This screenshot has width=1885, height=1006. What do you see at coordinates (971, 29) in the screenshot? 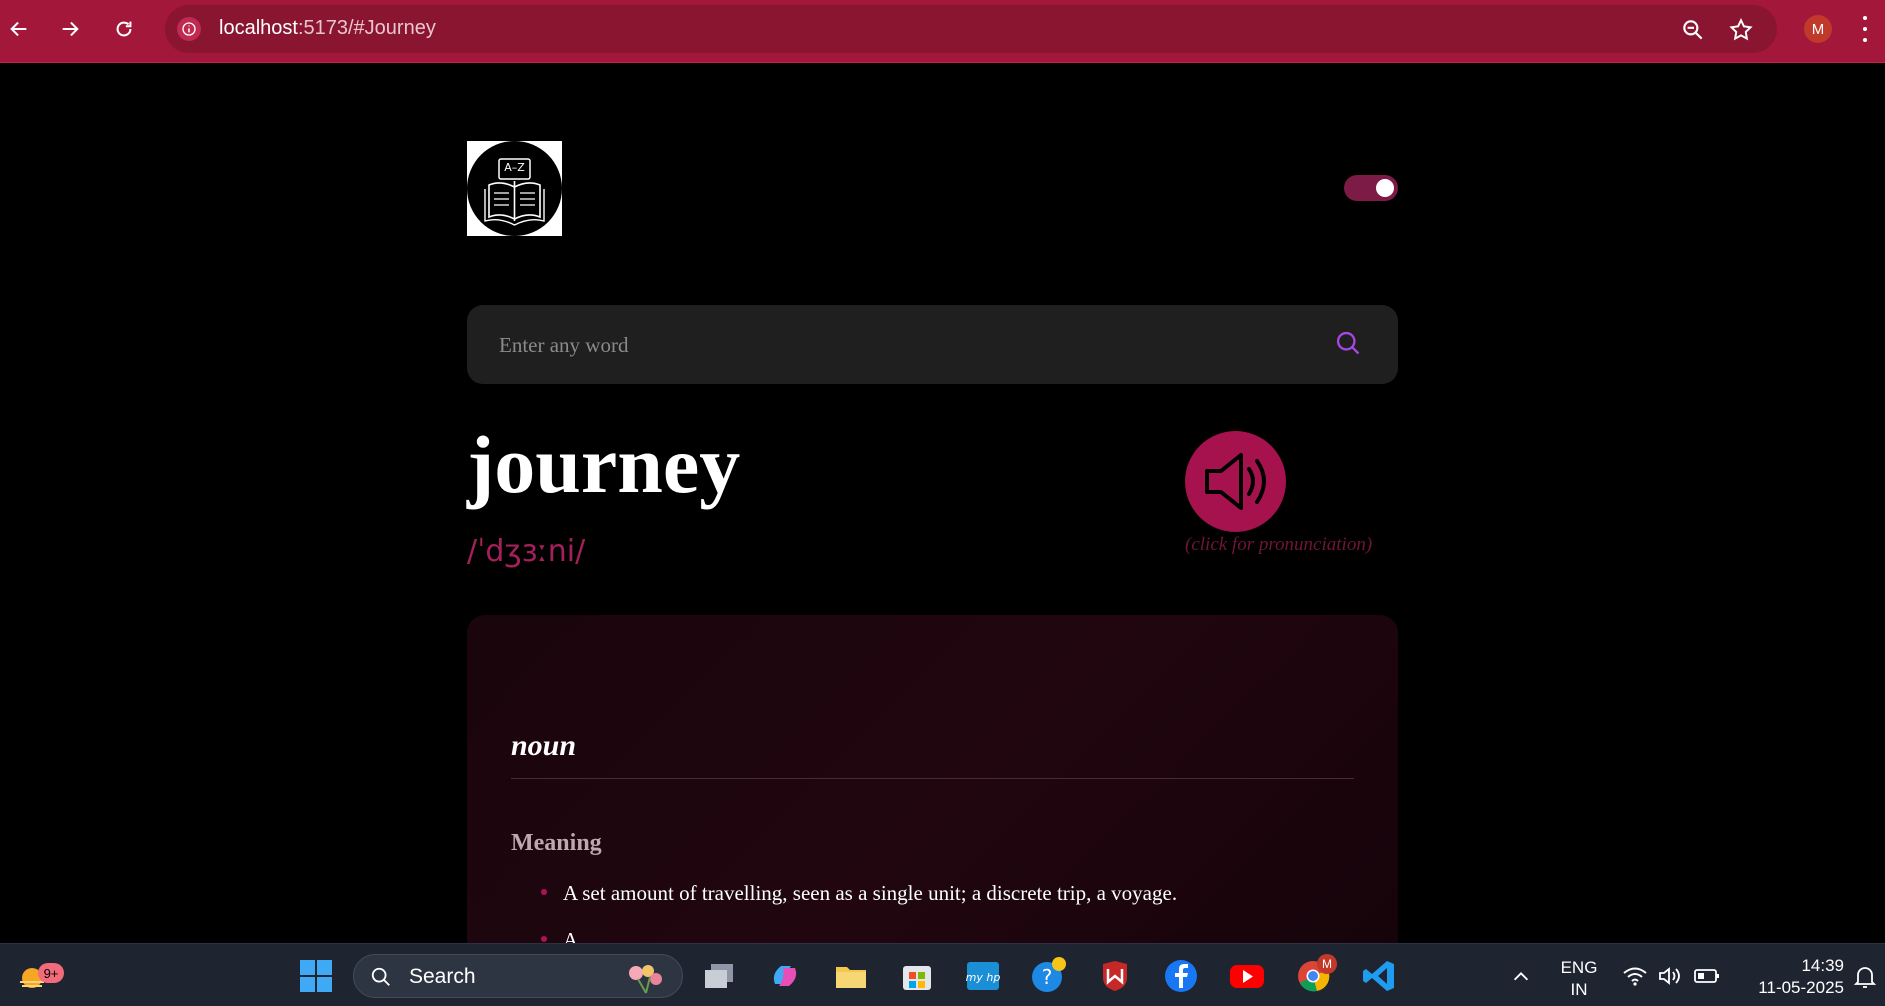
I see `address-bar: localhost:5173/#Journey` at bounding box center [971, 29].